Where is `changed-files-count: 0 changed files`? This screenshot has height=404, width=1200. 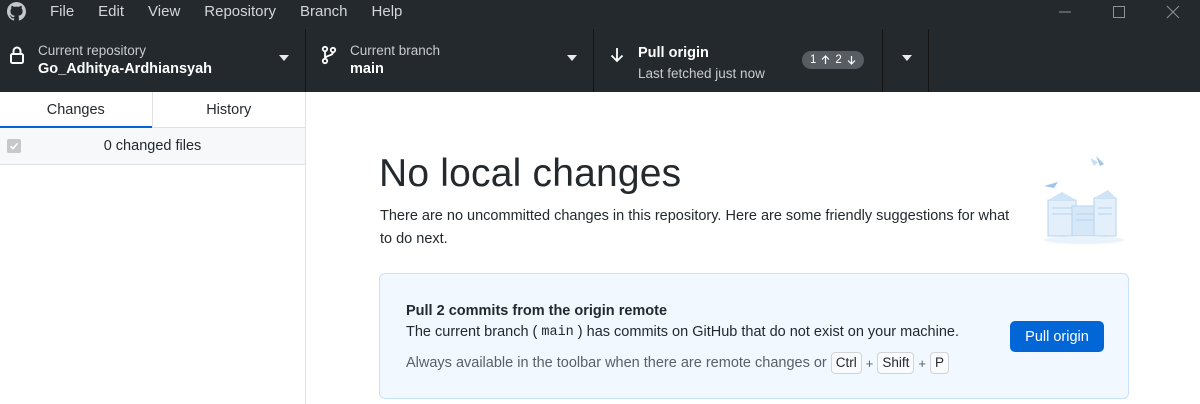
changed-files-count: 0 changed files is located at coordinates (152, 146).